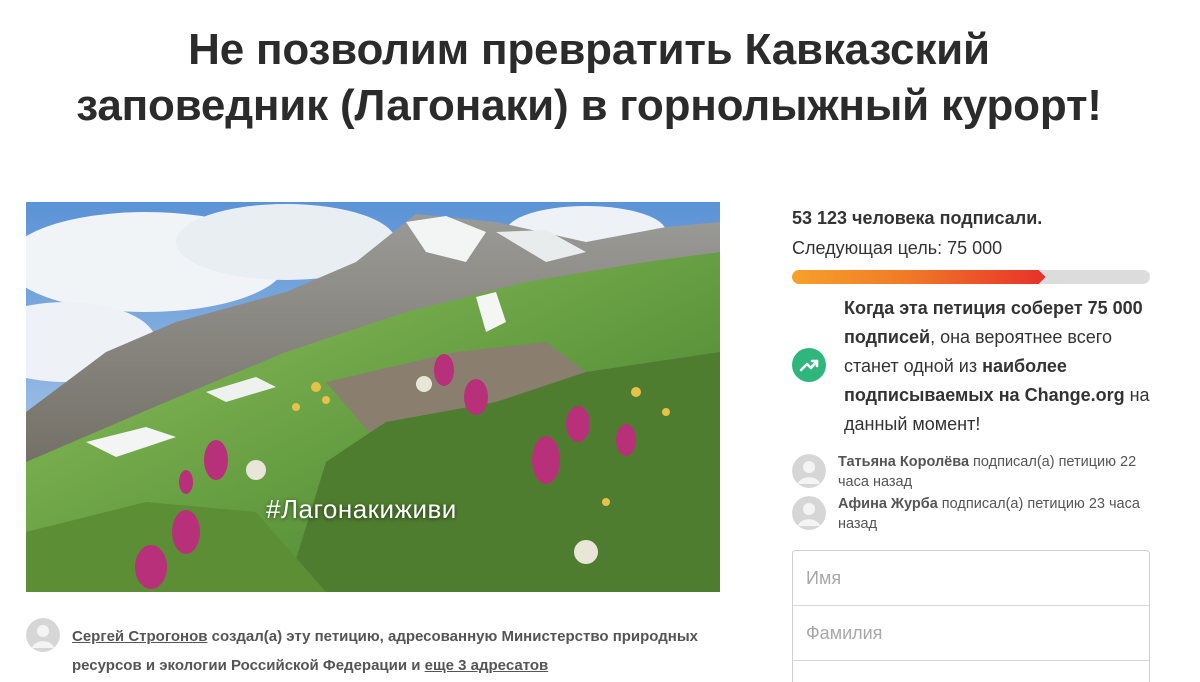 This screenshot has height=682, width=1200. What do you see at coordinates (971, 633) in the screenshot?
I see `last-name-field` at bounding box center [971, 633].